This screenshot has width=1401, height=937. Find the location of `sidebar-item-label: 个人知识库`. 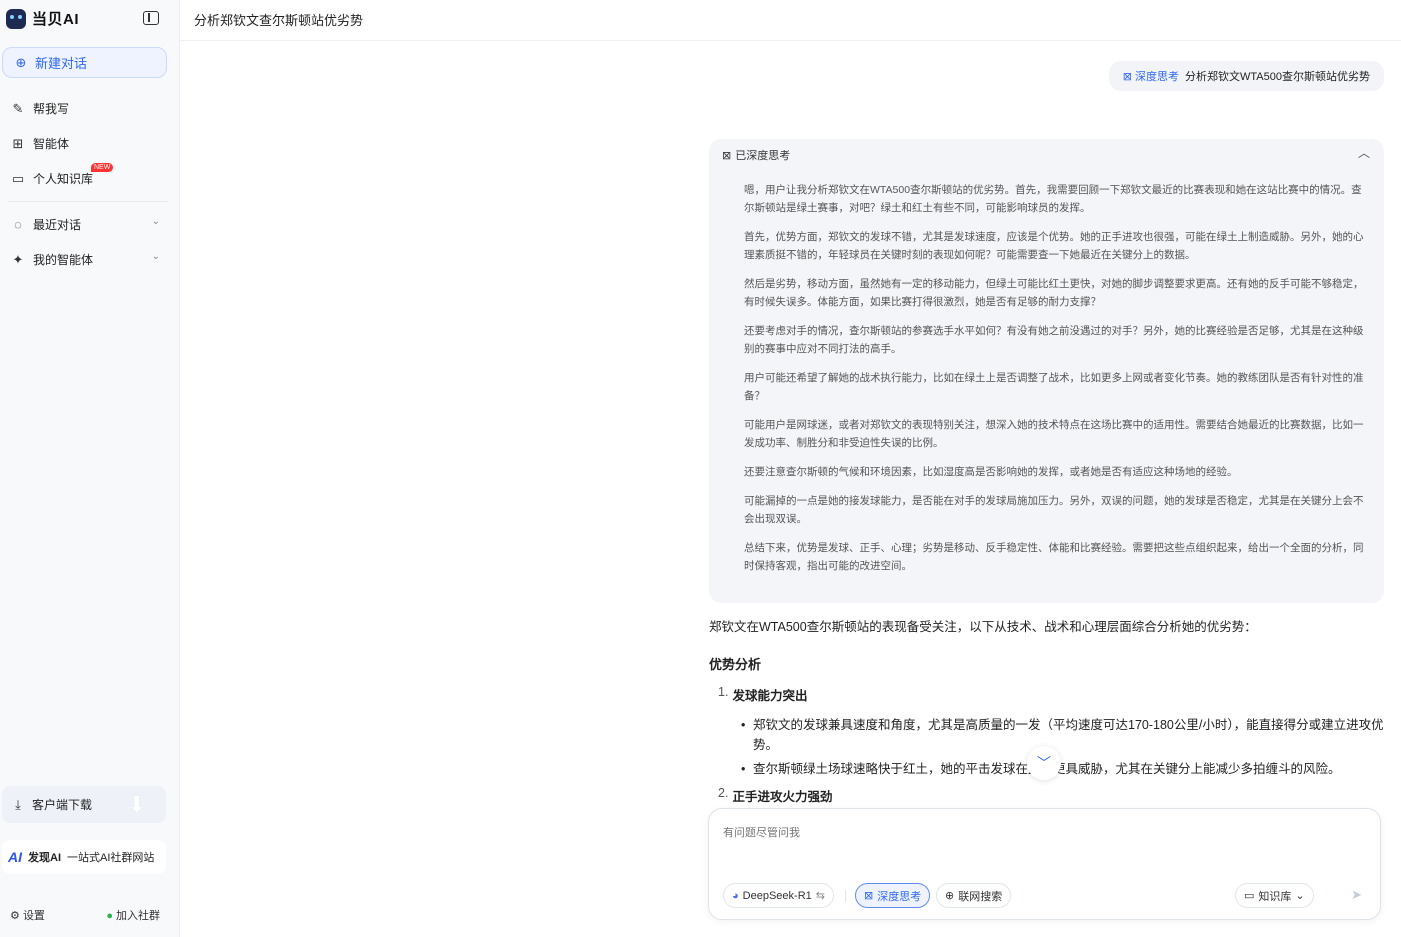

sidebar-item-label: 个人知识库 is located at coordinates (63, 179).